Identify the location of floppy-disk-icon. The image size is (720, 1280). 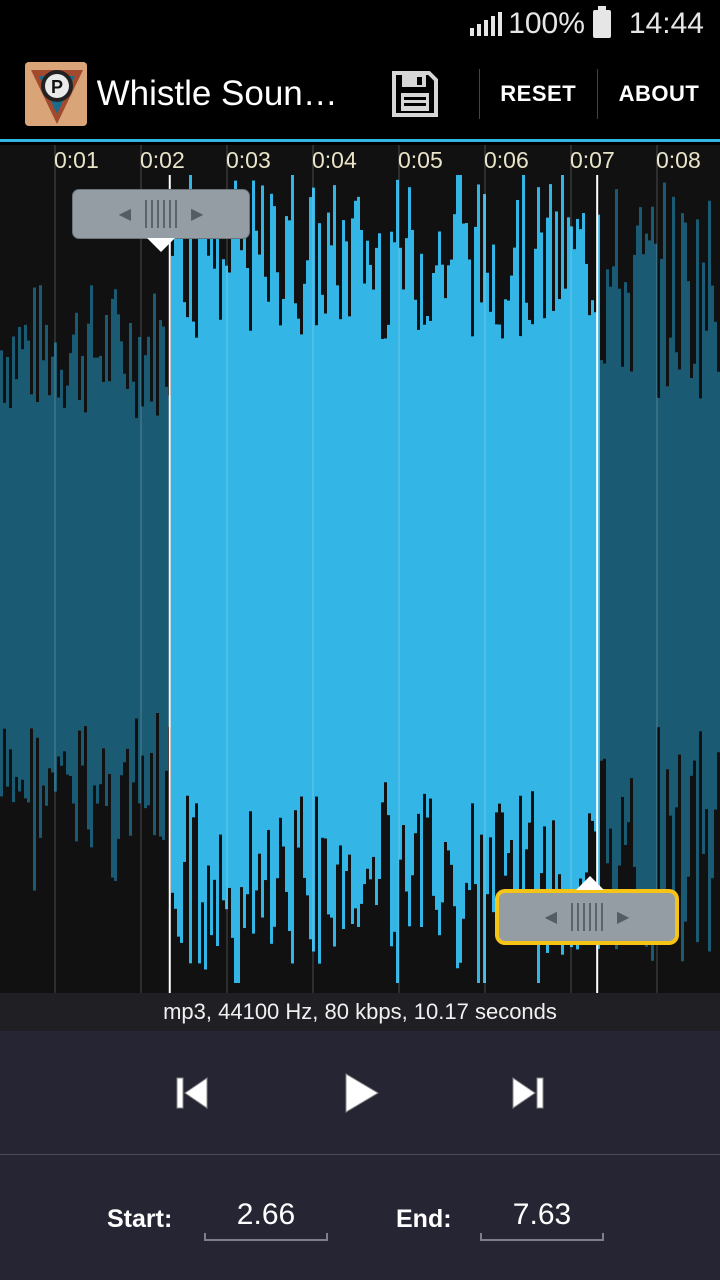
(415, 93).